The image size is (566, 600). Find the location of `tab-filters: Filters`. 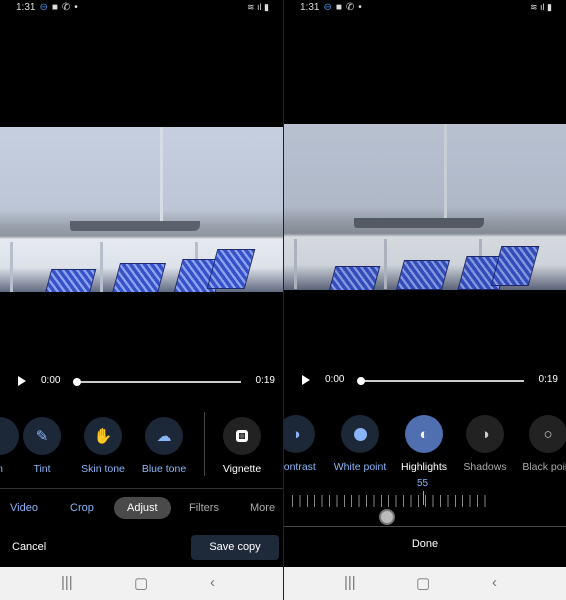

tab-filters: Filters is located at coordinates (204, 508).